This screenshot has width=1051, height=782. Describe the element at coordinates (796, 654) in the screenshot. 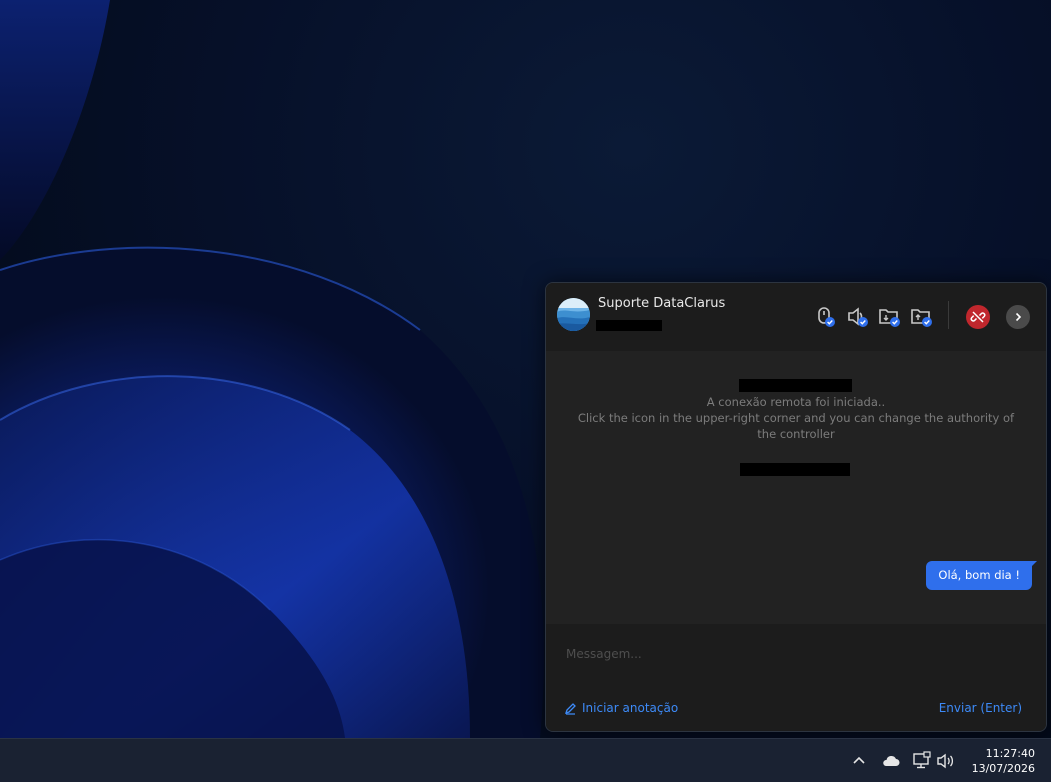

I see `message-input` at that location.